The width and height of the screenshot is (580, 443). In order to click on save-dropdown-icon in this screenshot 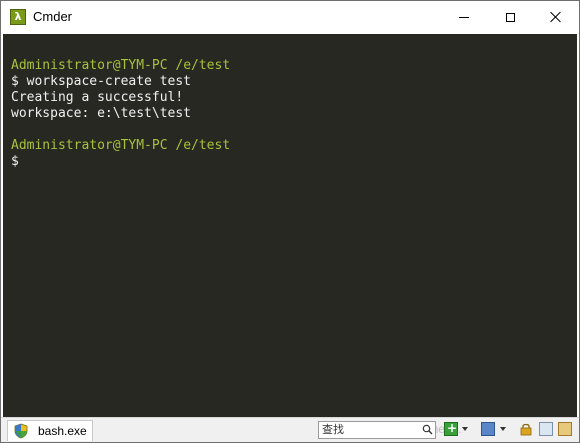, I will do `click(503, 429)`.